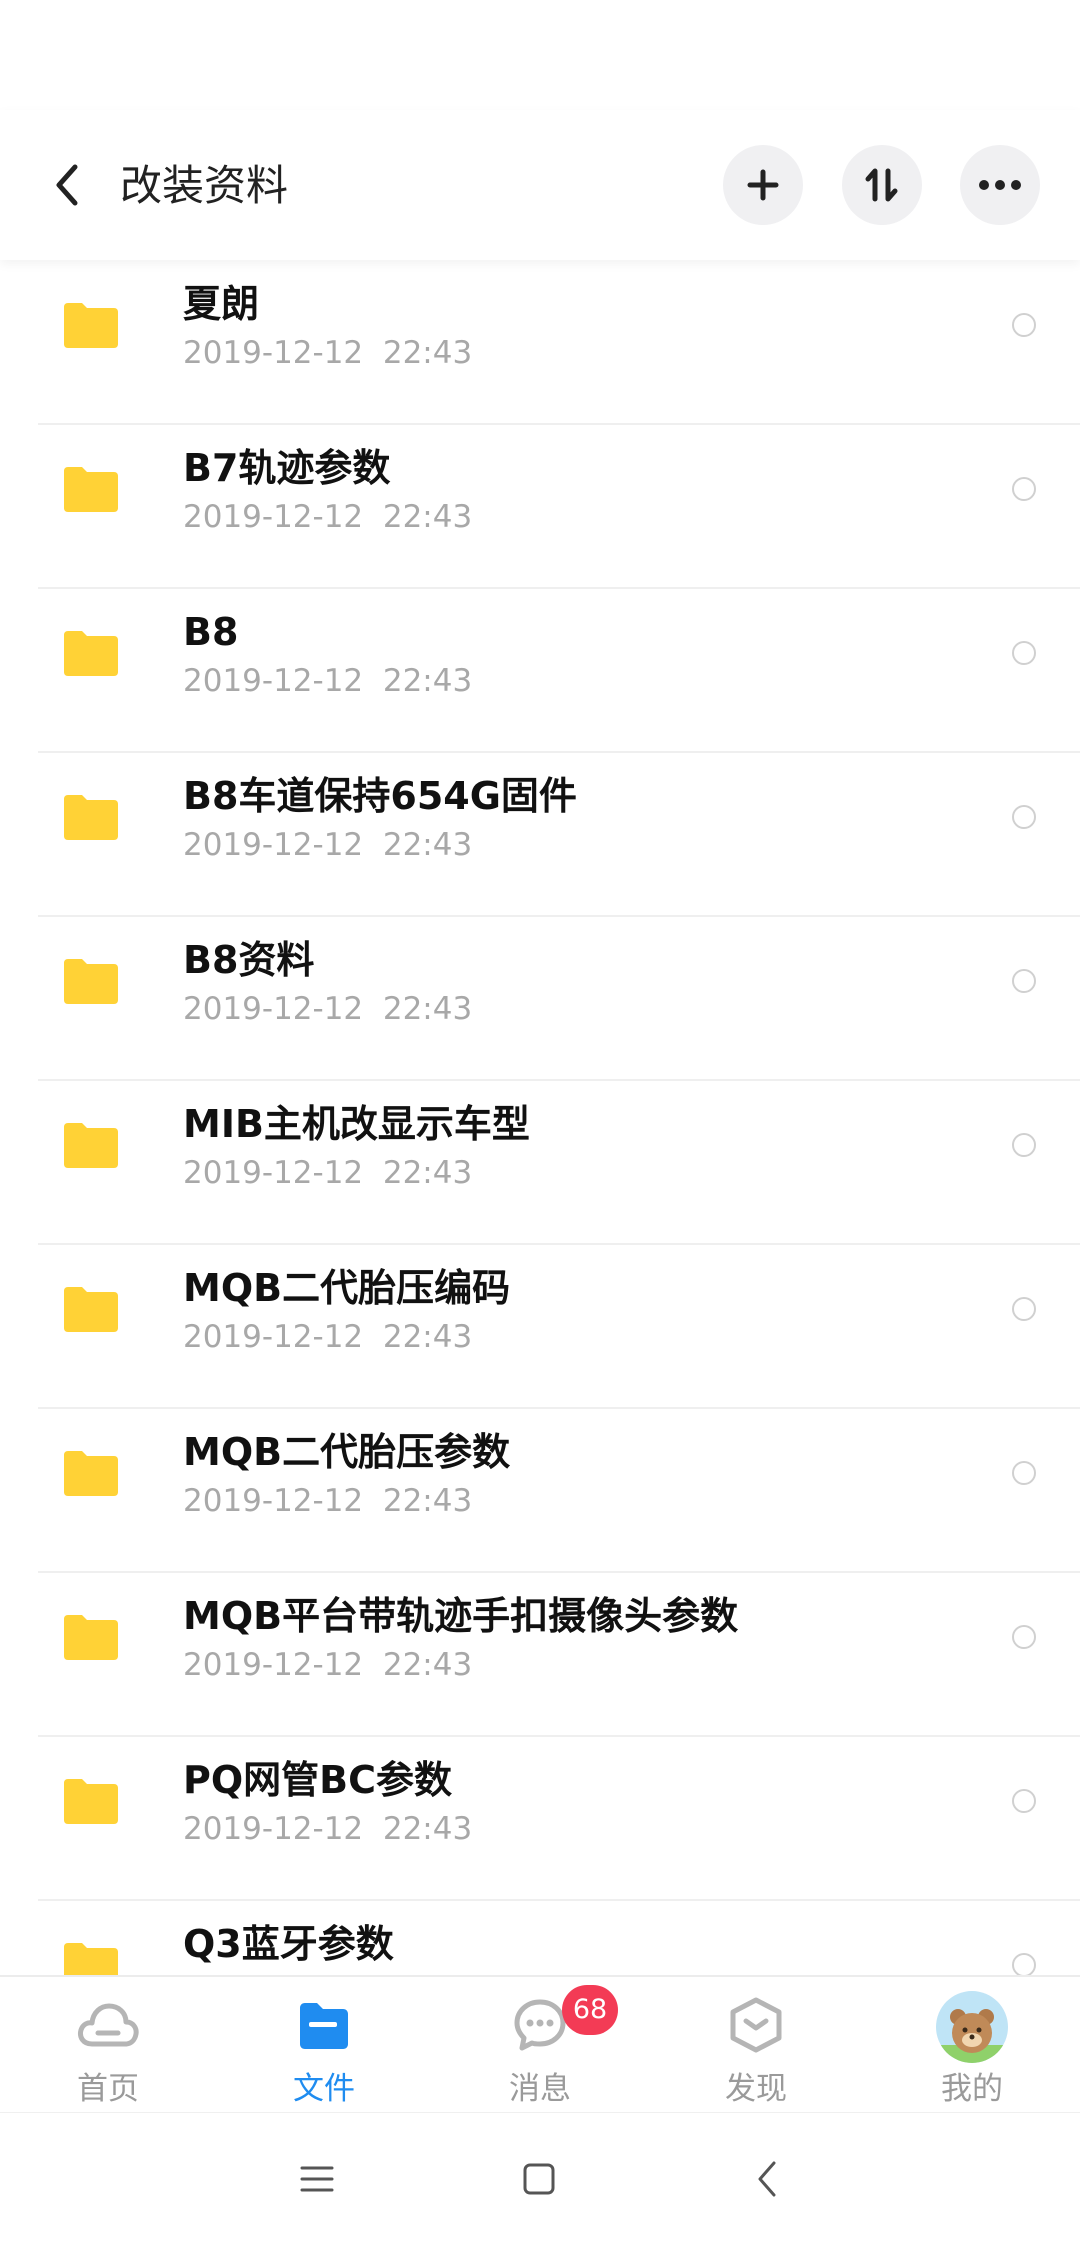 This screenshot has height=2244, width=1080. I want to click on sort-button, so click(882, 185).